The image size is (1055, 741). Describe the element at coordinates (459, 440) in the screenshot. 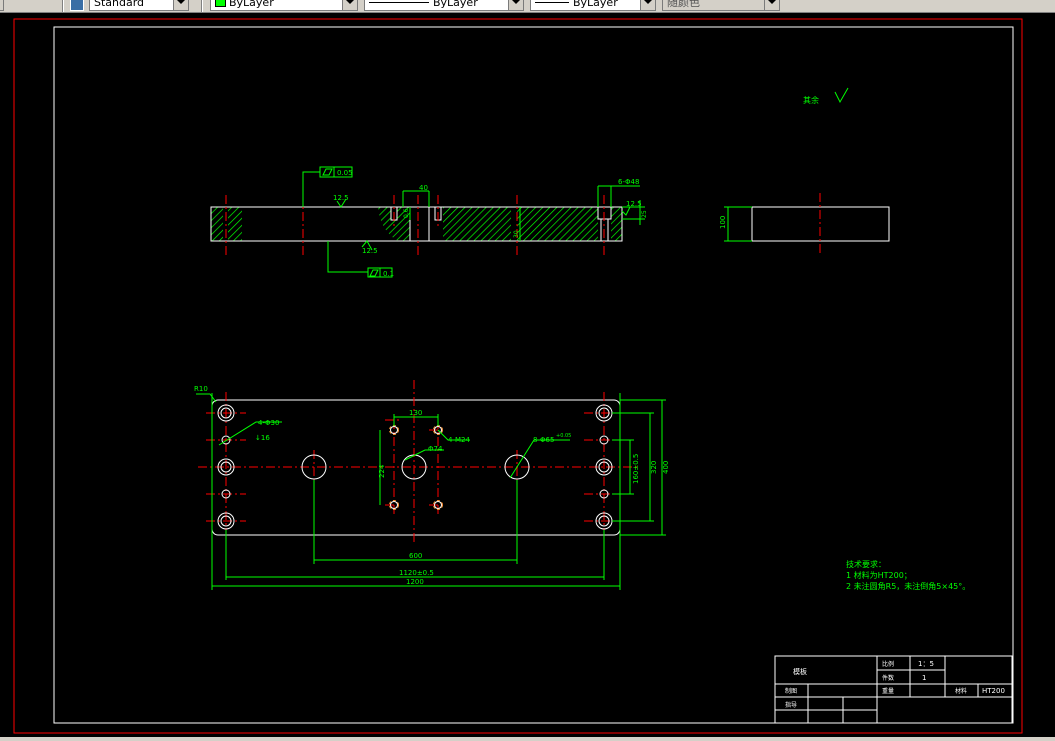

I see `tap-callout: 4-M24` at that location.